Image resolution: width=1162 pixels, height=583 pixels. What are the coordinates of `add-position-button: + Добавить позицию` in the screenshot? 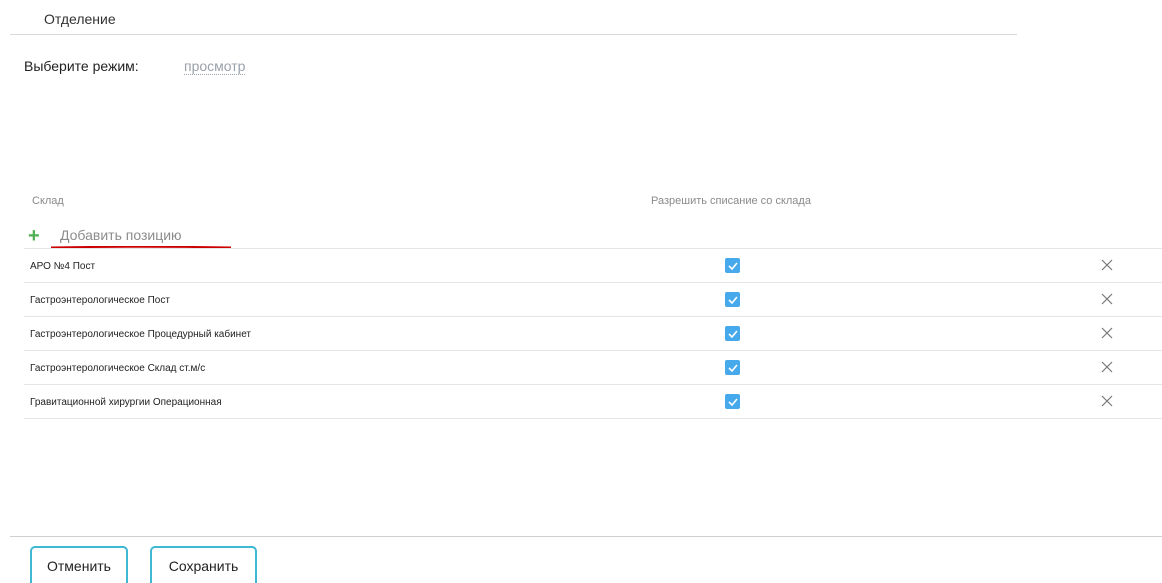 It's located at (105, 236).